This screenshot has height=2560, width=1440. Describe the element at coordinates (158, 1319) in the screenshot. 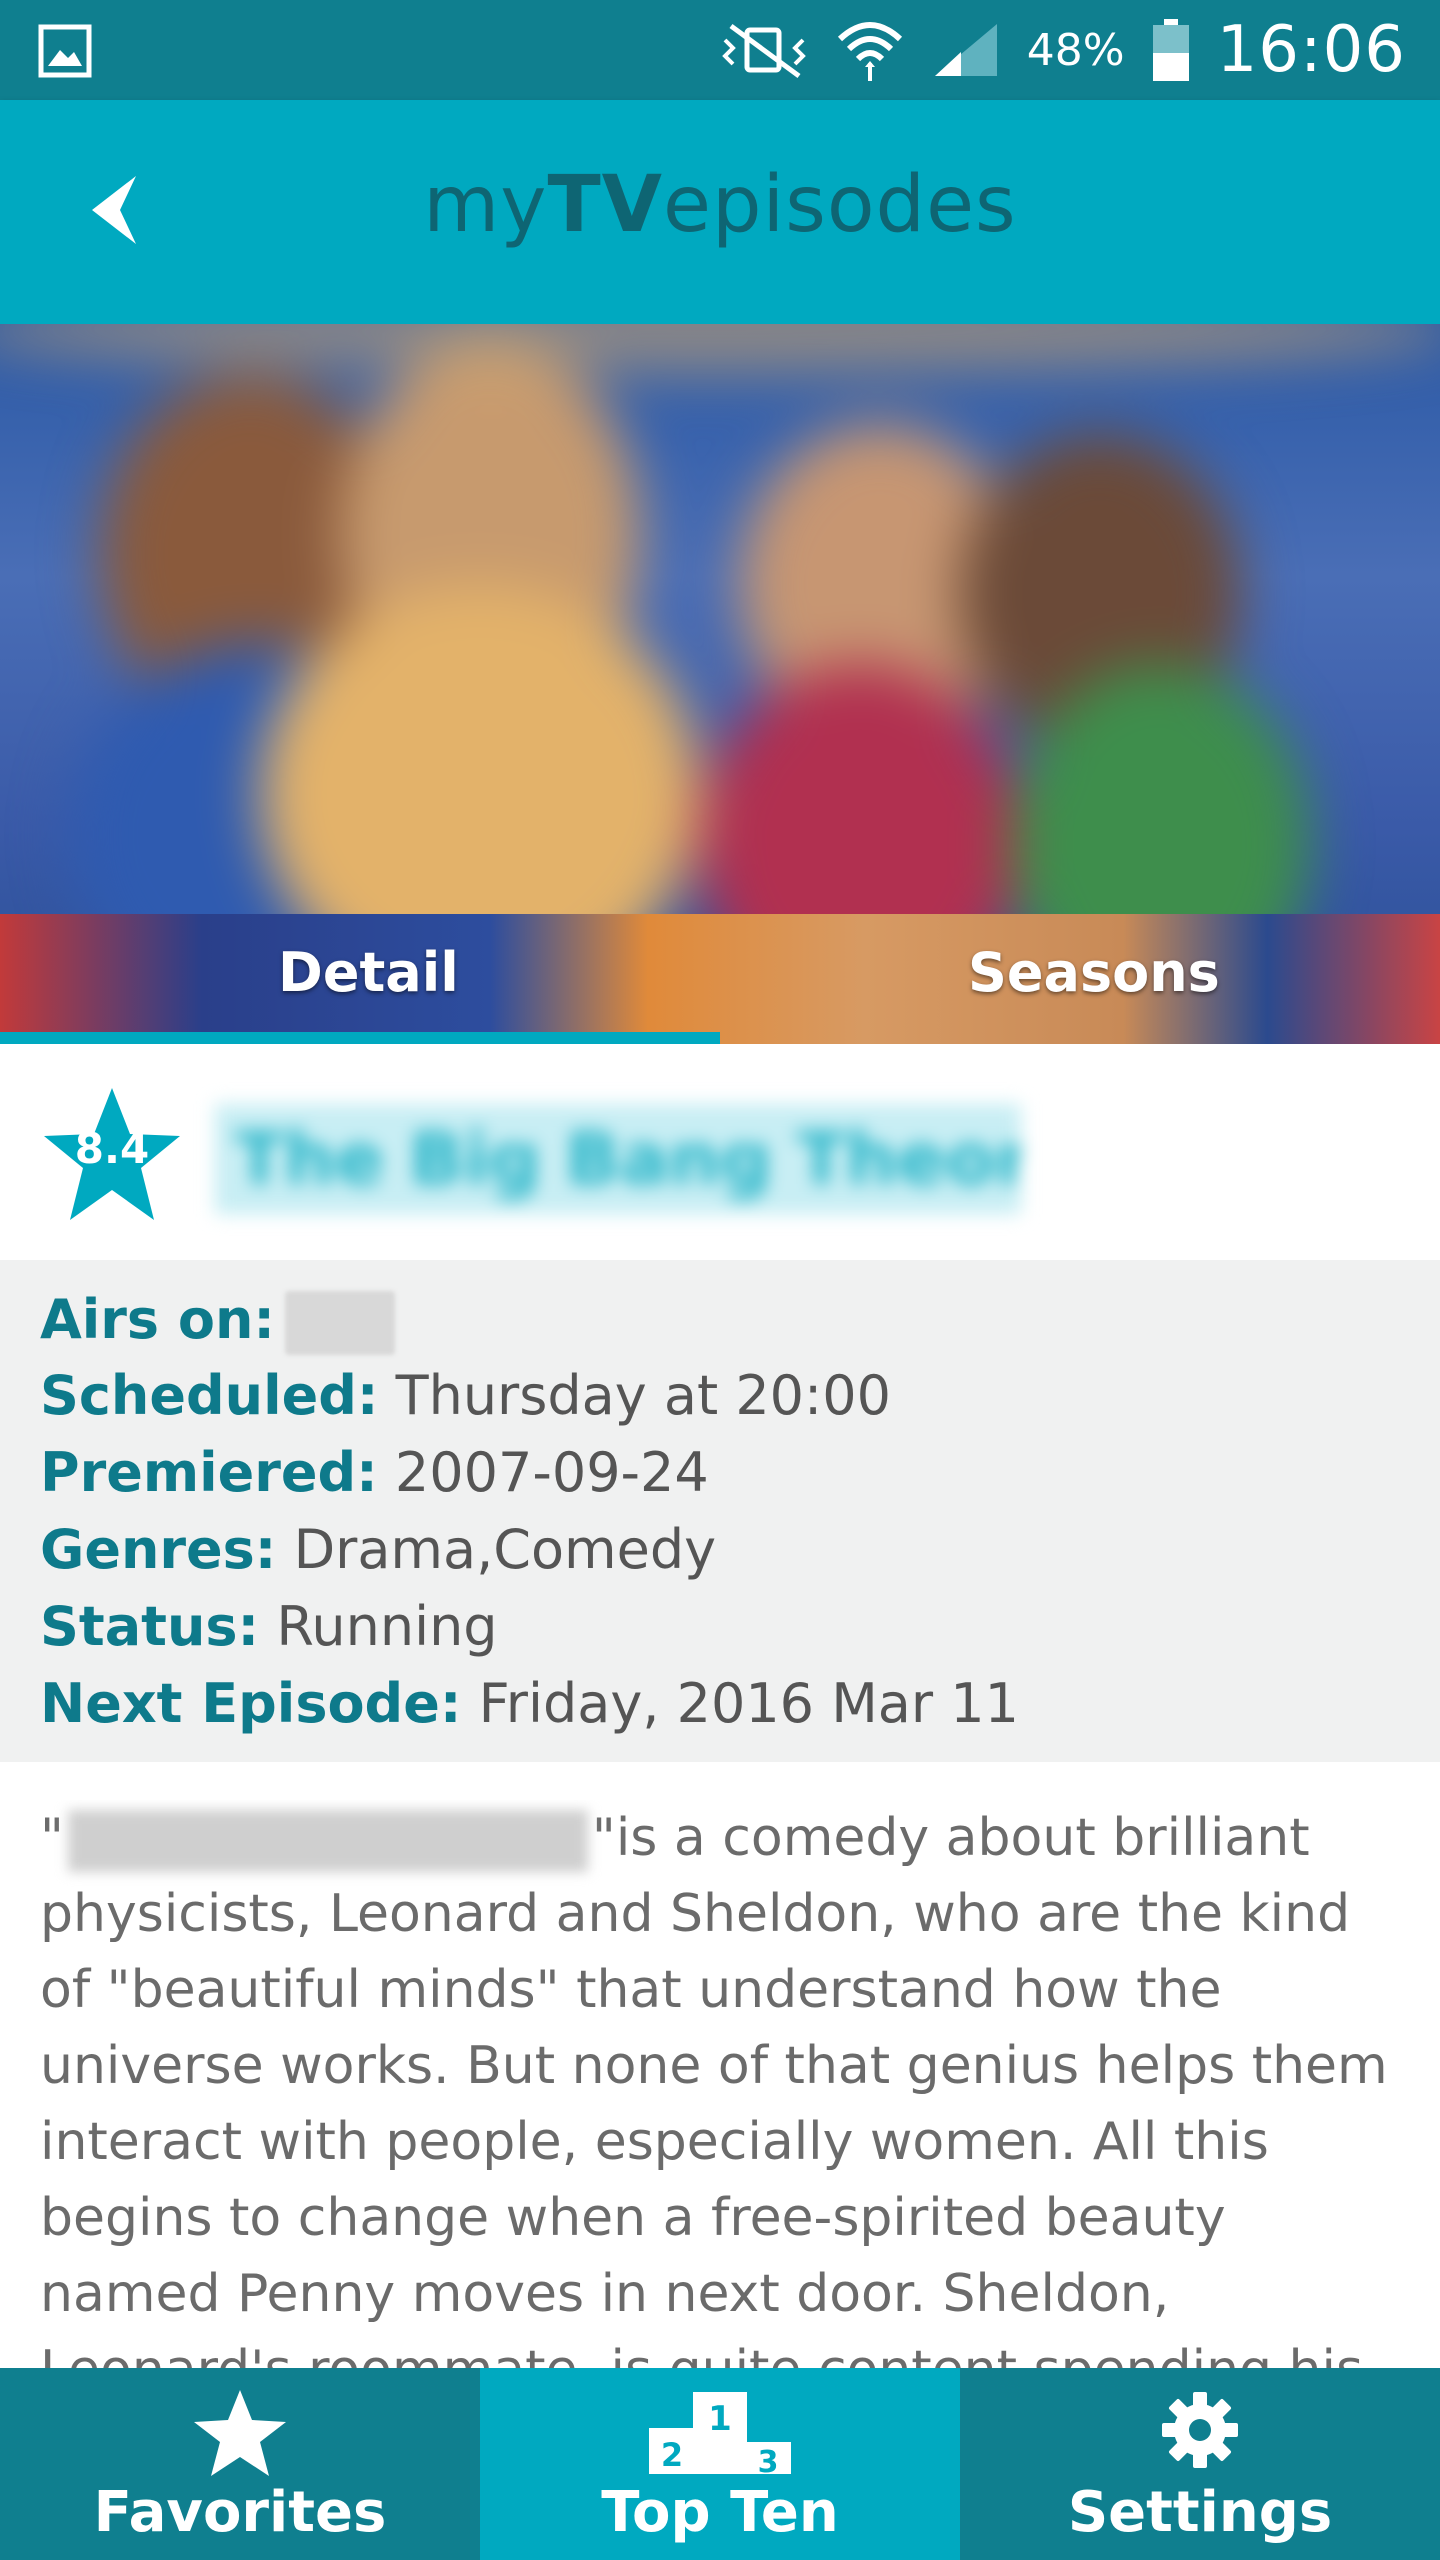

I see `airs-on-label: Airs on:` at that location.